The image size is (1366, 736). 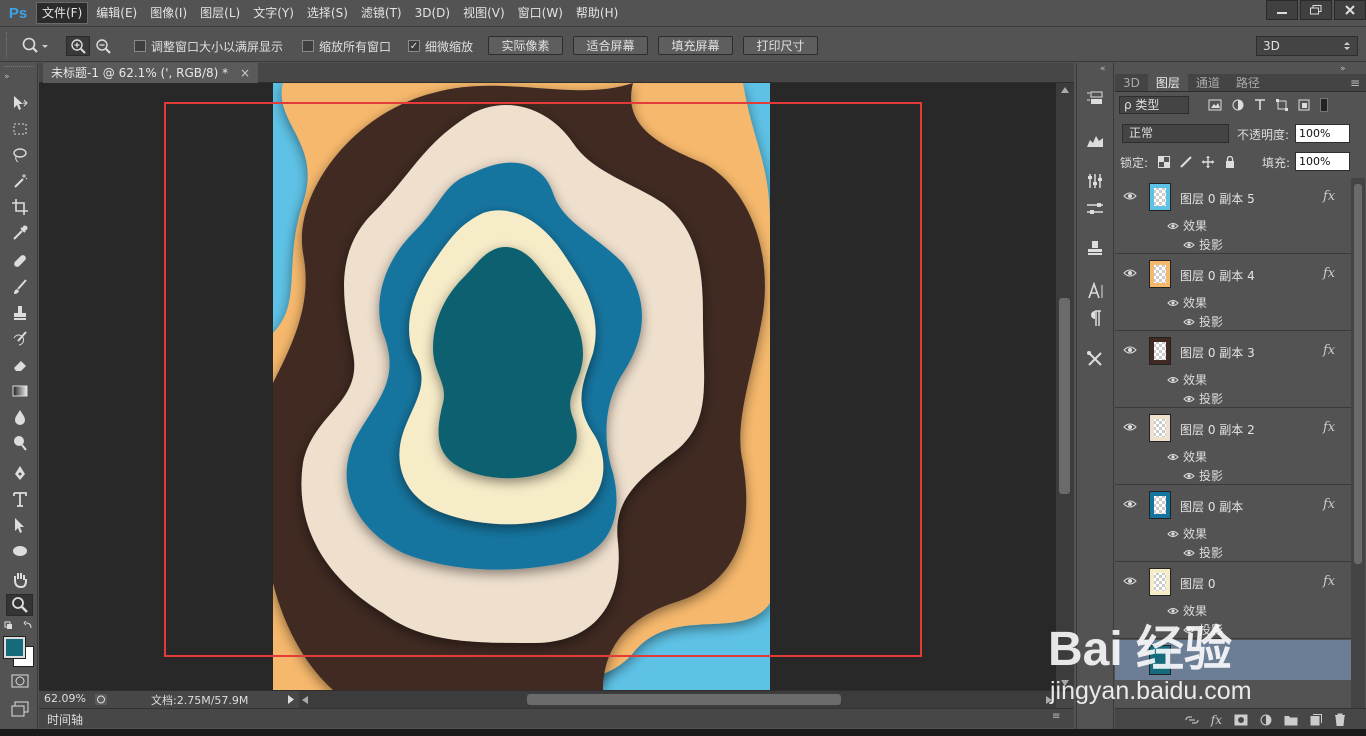 What do you see at coordinates (19, 391) in the screenshot?
I see `gradient-tool` at bounding box center [19, 391].